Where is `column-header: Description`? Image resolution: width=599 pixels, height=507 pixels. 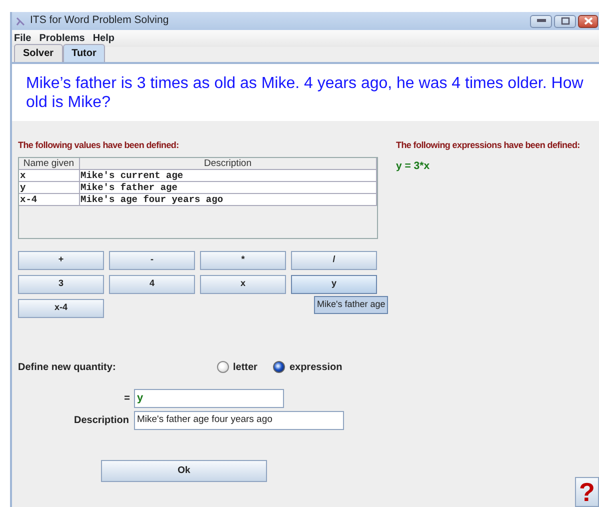
column-header: Description is located at coordinates (227, 163).